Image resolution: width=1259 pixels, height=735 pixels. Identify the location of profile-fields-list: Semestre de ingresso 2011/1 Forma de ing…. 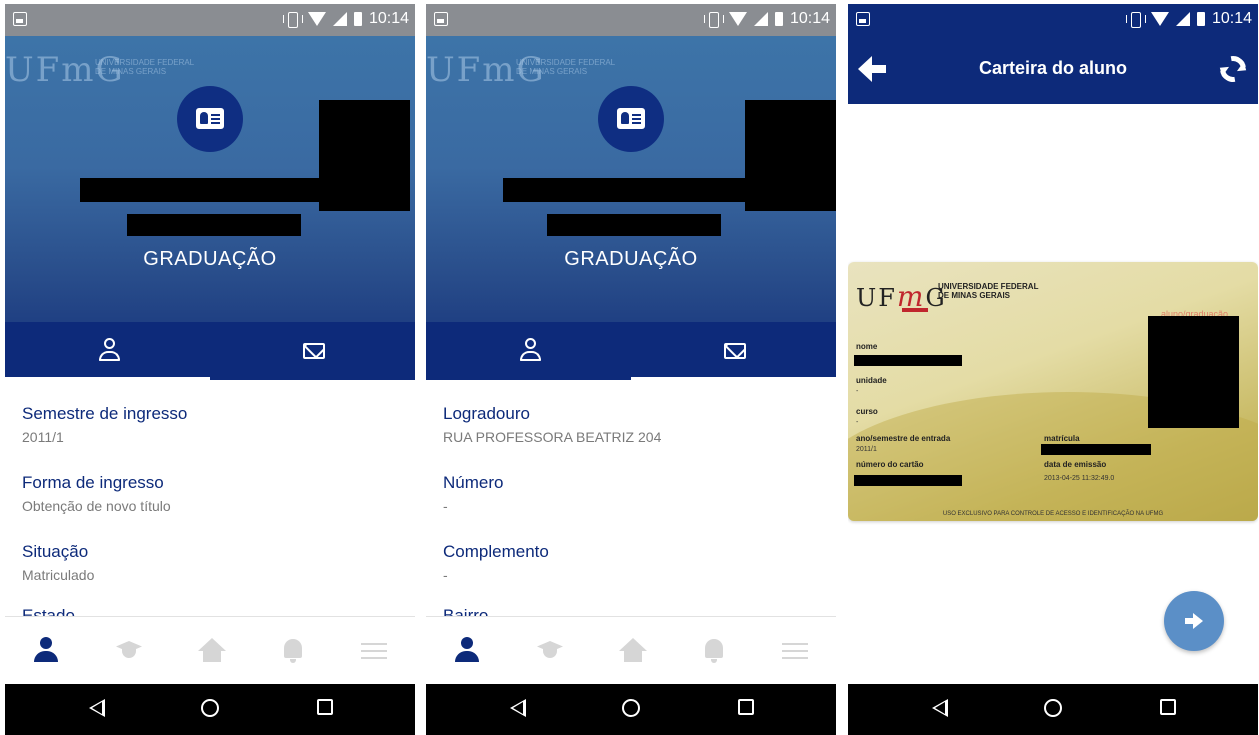
(210, 498).